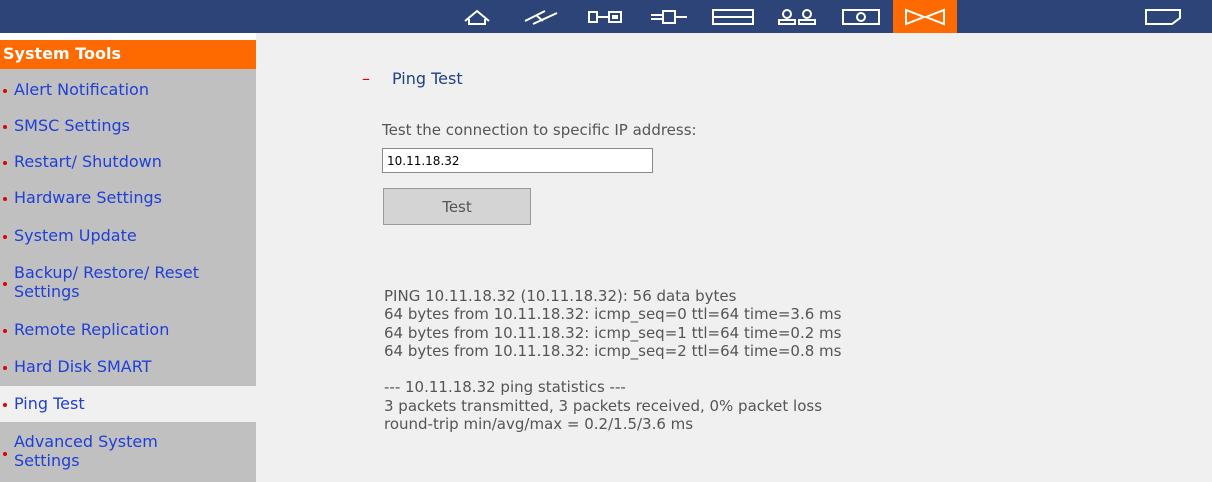 The width and height of the screenshot is (1212, 482). Describe the element at coordinates (88, 161) in the screenshot. I see `sidebar-item-label: Restart/ Shutdown` at that location.